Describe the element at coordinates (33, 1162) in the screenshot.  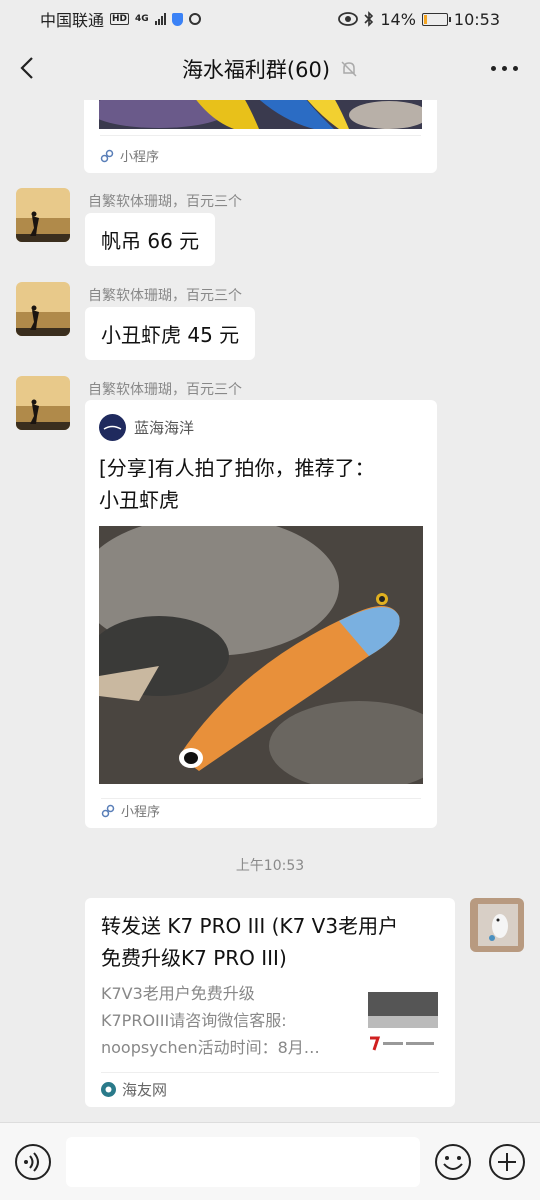
I see `voice-icon` at that location.